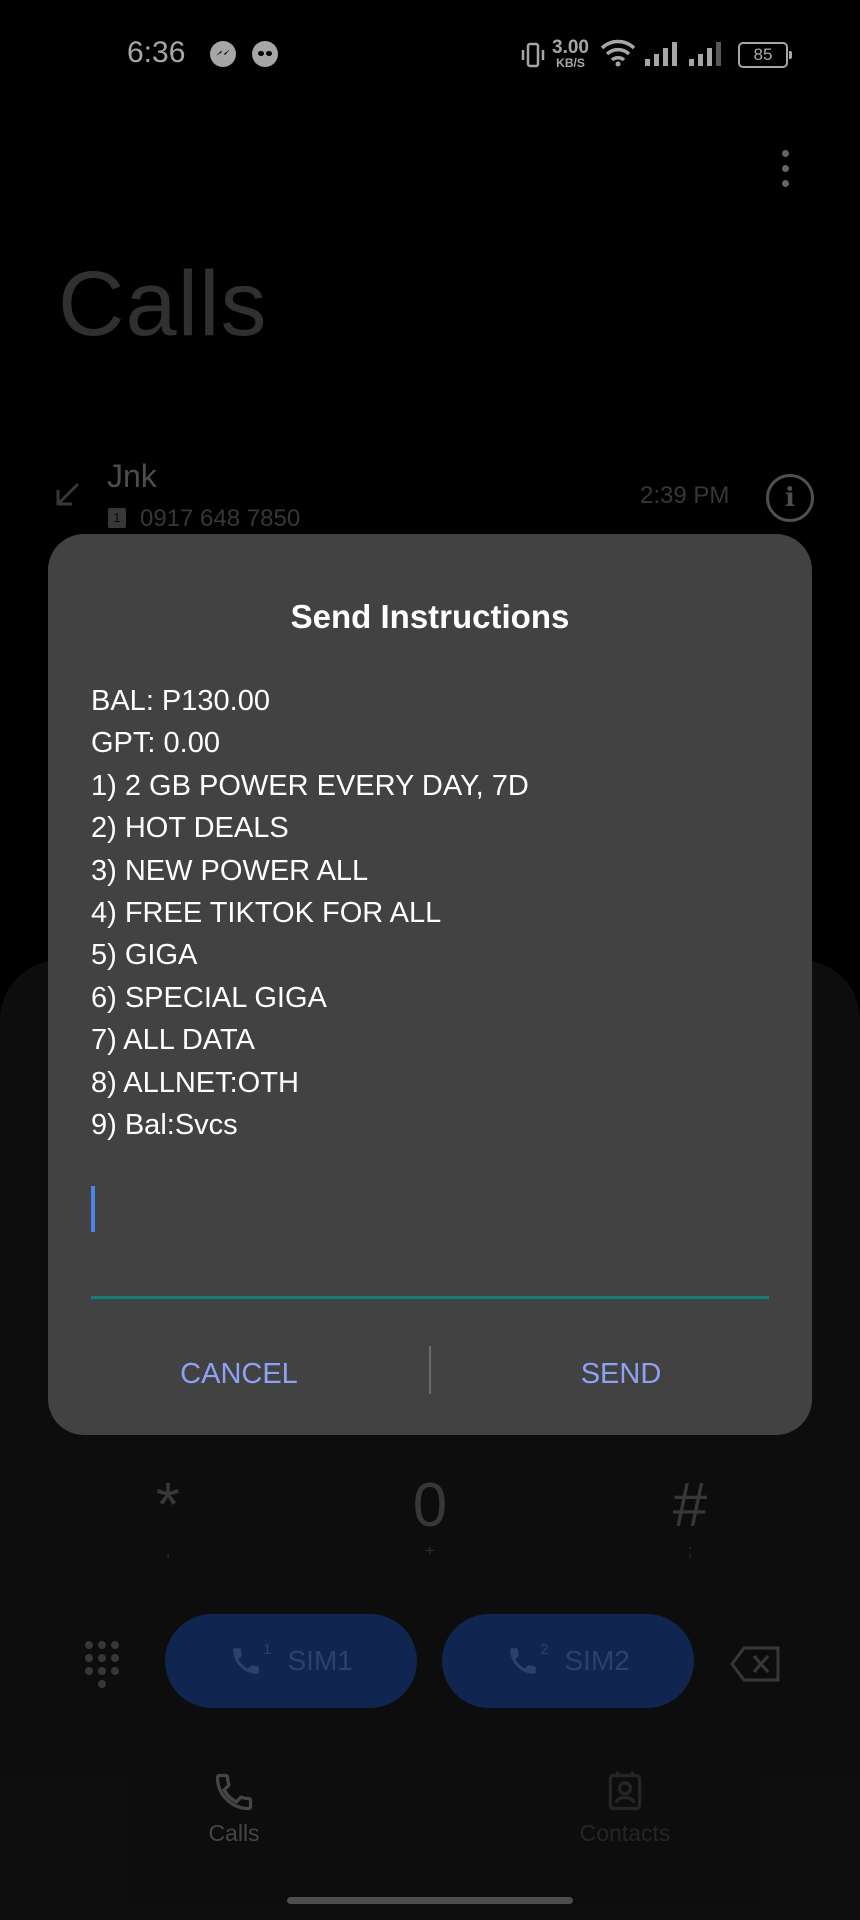  I want to click on message-line: BAL: P130.00, so click(180, 701).